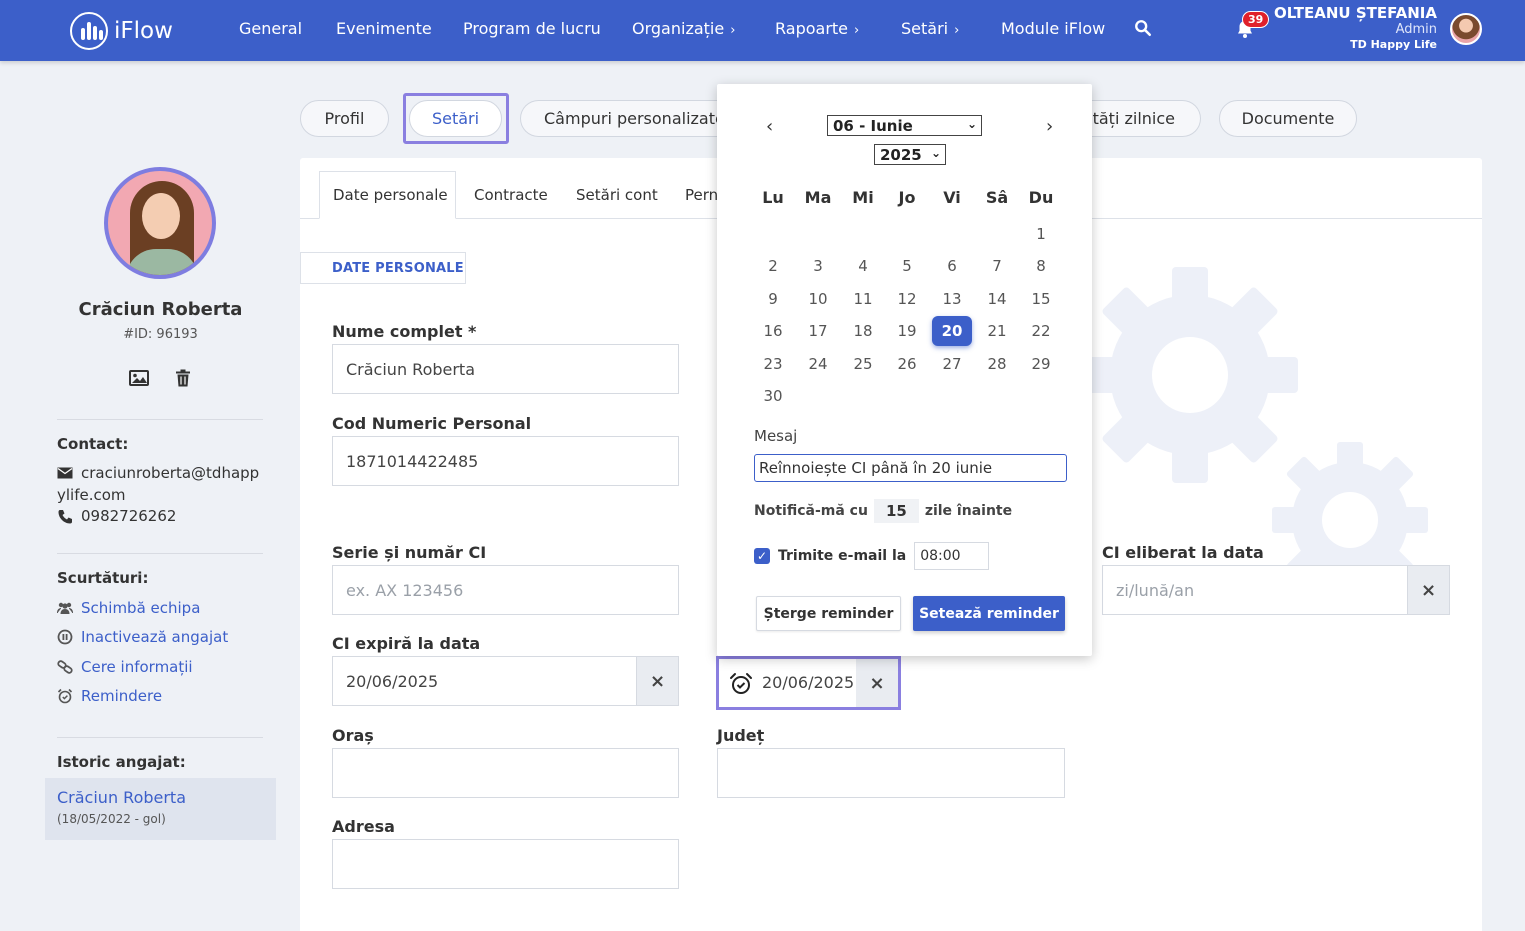  What do you see at coordinates (701, 195) in the screenshot?
I see `subtab-permisiuni: Pern` at bounding box center [701, 195].